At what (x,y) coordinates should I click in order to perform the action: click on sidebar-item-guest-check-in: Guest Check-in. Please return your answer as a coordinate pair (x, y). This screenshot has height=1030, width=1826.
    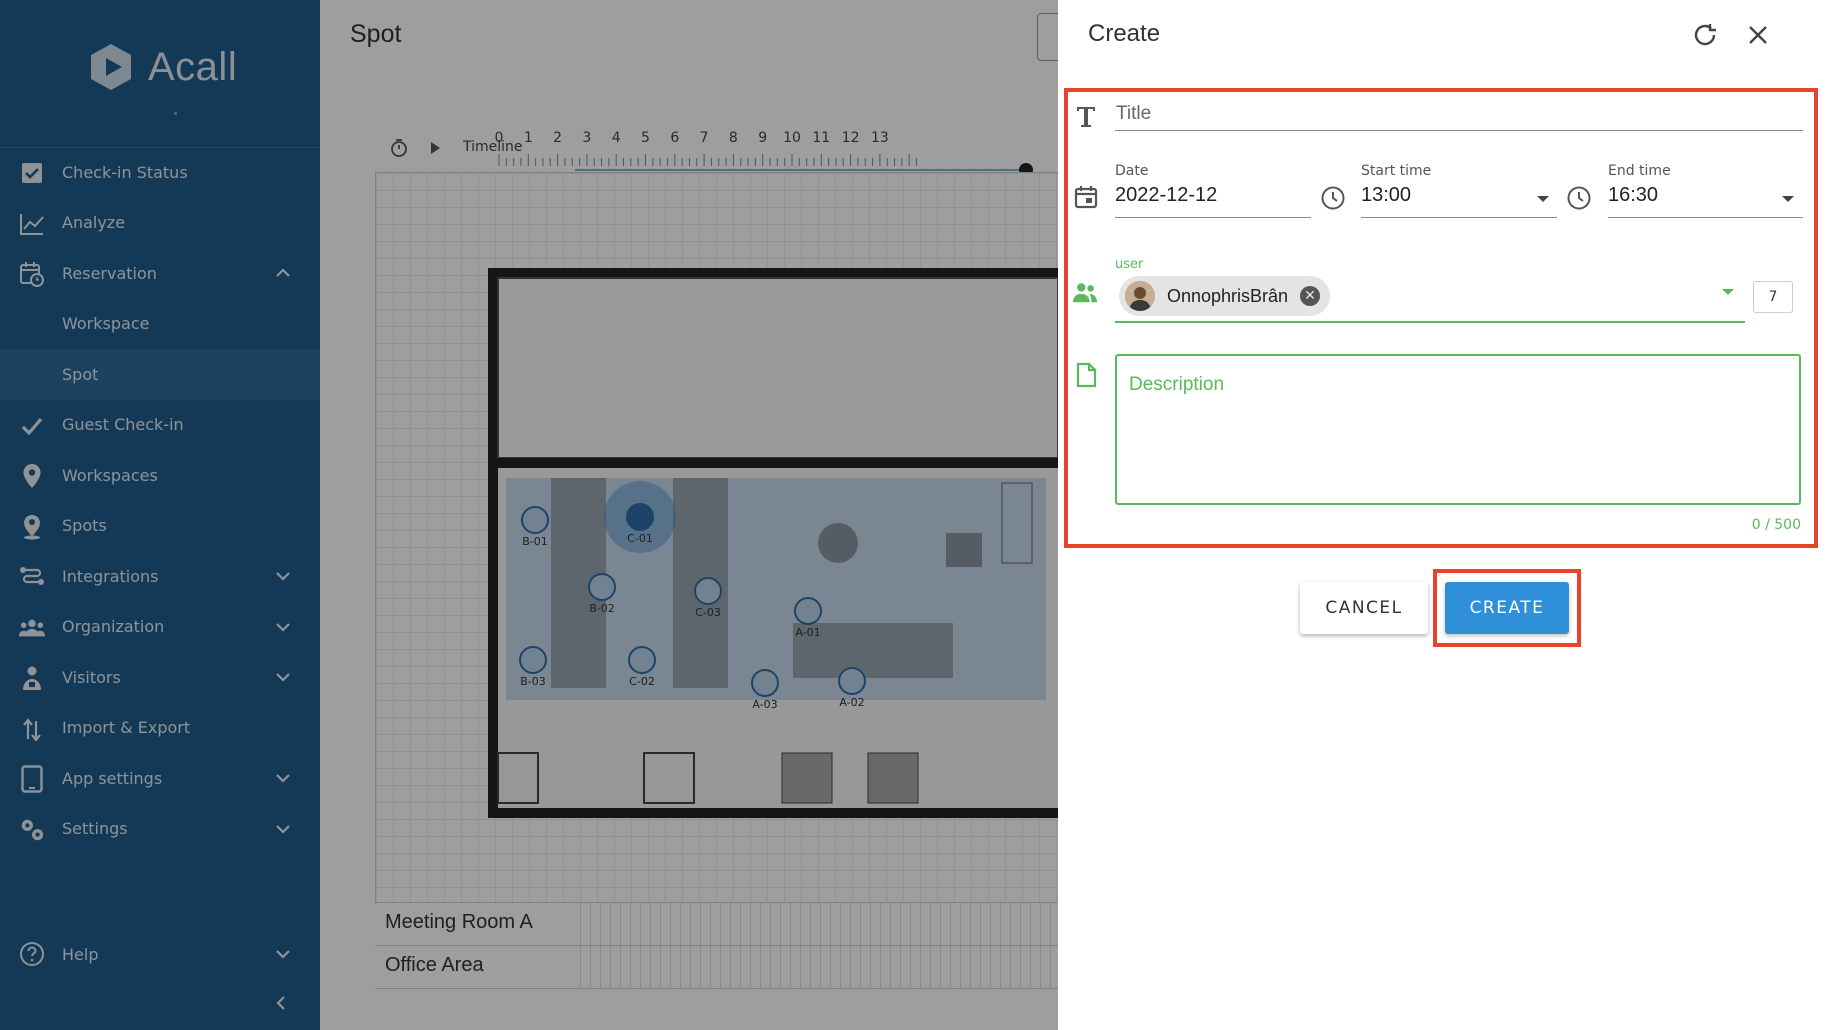
    Looking at the image, I should click on (160, 425).